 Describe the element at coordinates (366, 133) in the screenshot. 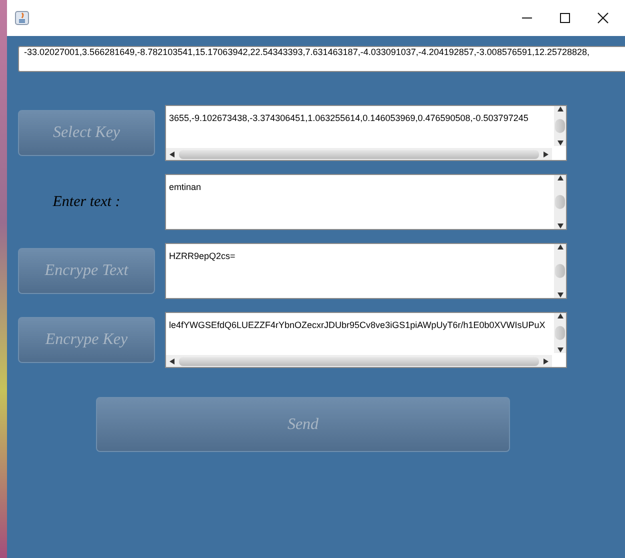

I see `text-area: 3655,-9.102673438,-3.374306451,1.063255614,0.146053969,0.476590508,-0.503797245` at that location.